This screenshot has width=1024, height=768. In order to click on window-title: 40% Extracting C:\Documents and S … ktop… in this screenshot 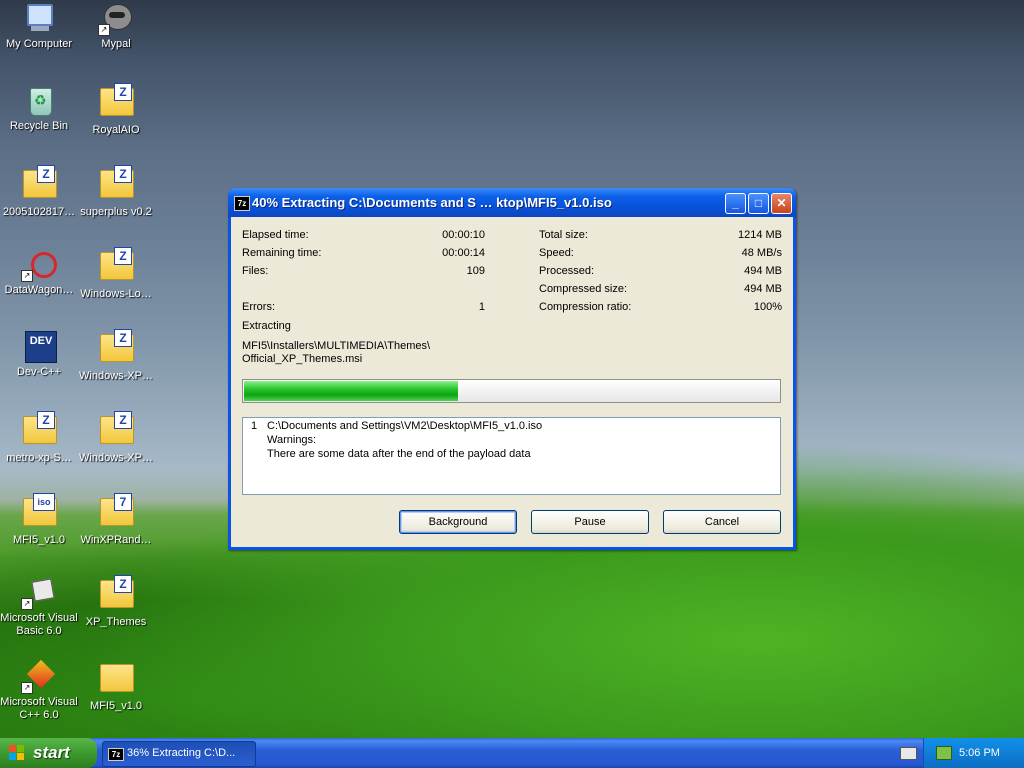, I will do `click(432, 202)`.